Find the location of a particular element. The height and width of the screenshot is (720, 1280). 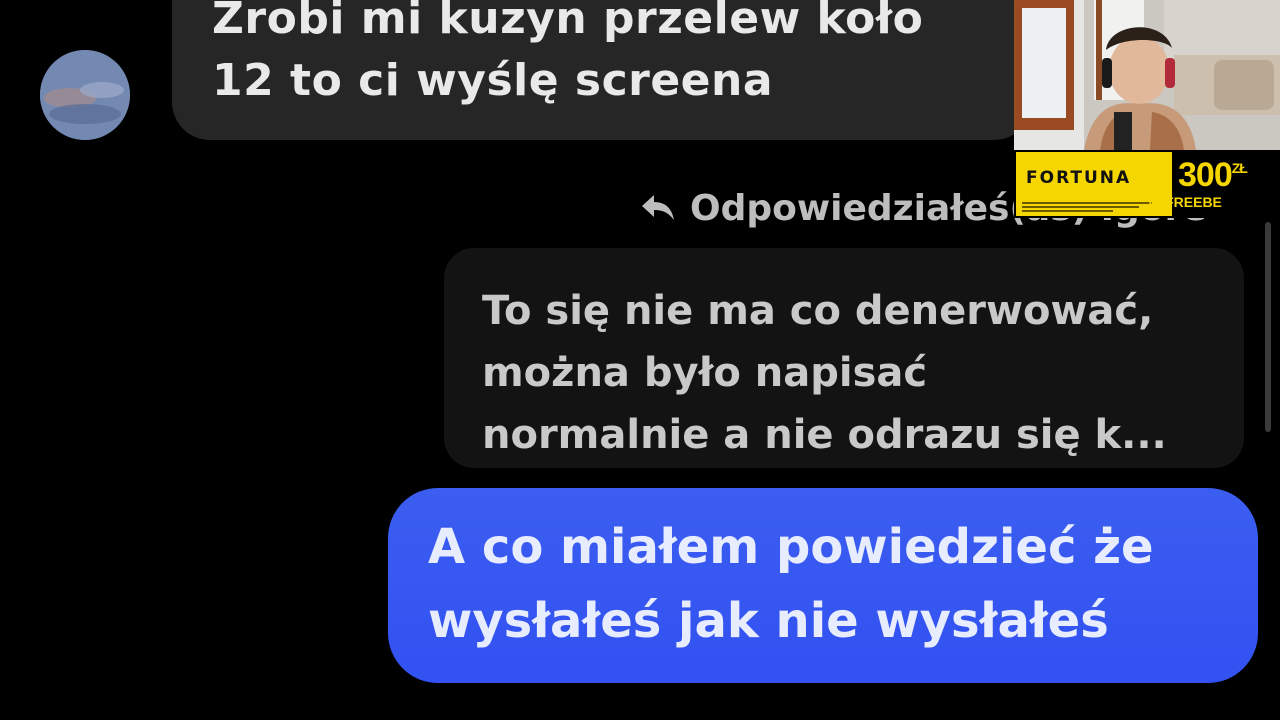

contact-avatar is located at coordinates (85, 95).